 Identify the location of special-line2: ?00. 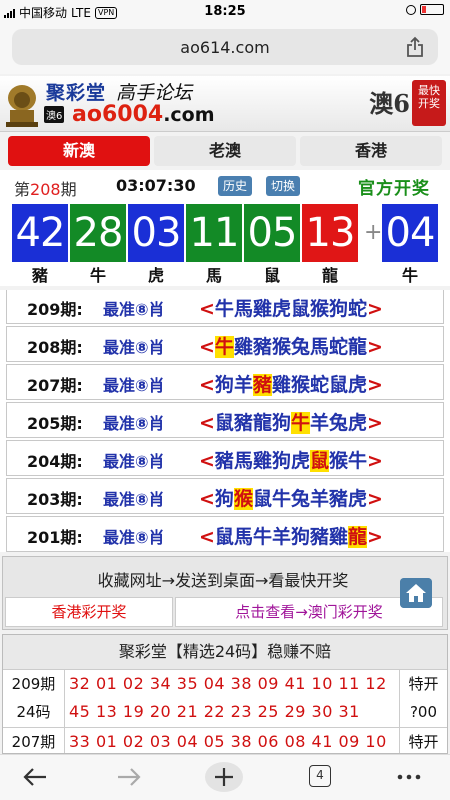
(423, 712).